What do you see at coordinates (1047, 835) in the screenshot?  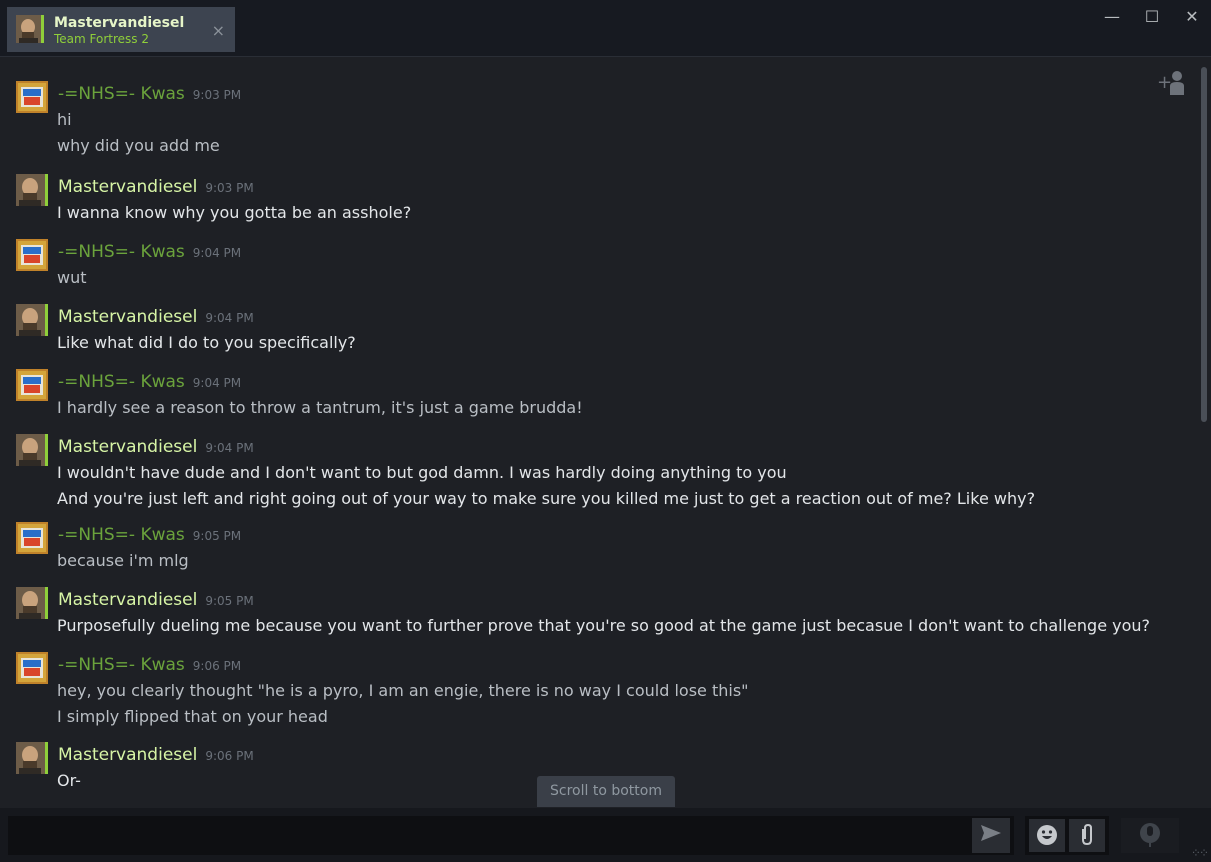 I see `emoticon-icon` at bounding box center [1047, 835].